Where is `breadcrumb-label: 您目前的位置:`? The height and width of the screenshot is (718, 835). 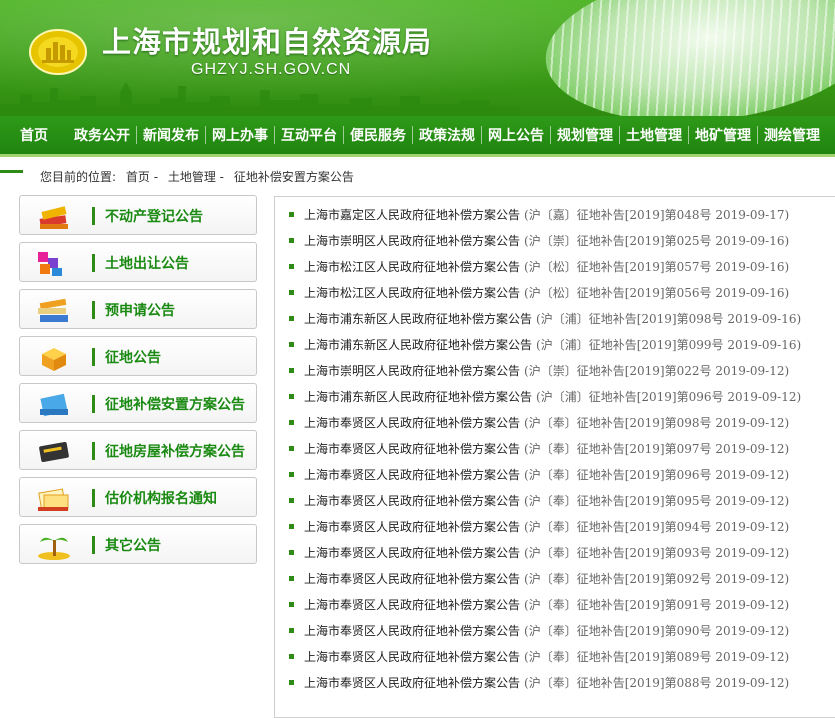
breadcrumb-label: 您目前的位置: is located at coordinates (78, 177).